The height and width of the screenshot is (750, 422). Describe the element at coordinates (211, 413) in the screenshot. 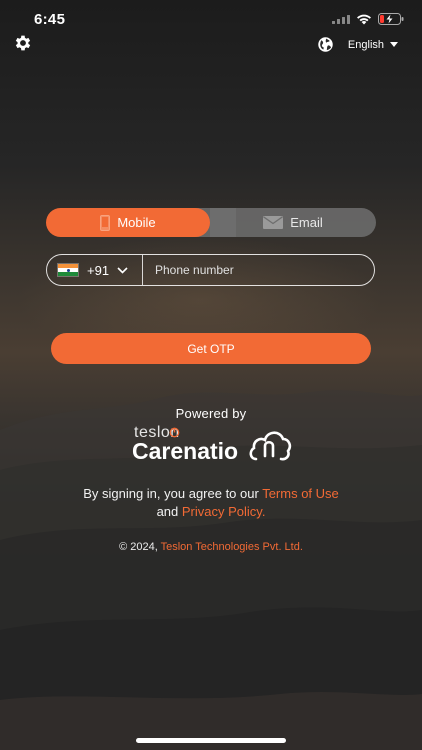

I see `powered-by-text: Powered by` at that location.